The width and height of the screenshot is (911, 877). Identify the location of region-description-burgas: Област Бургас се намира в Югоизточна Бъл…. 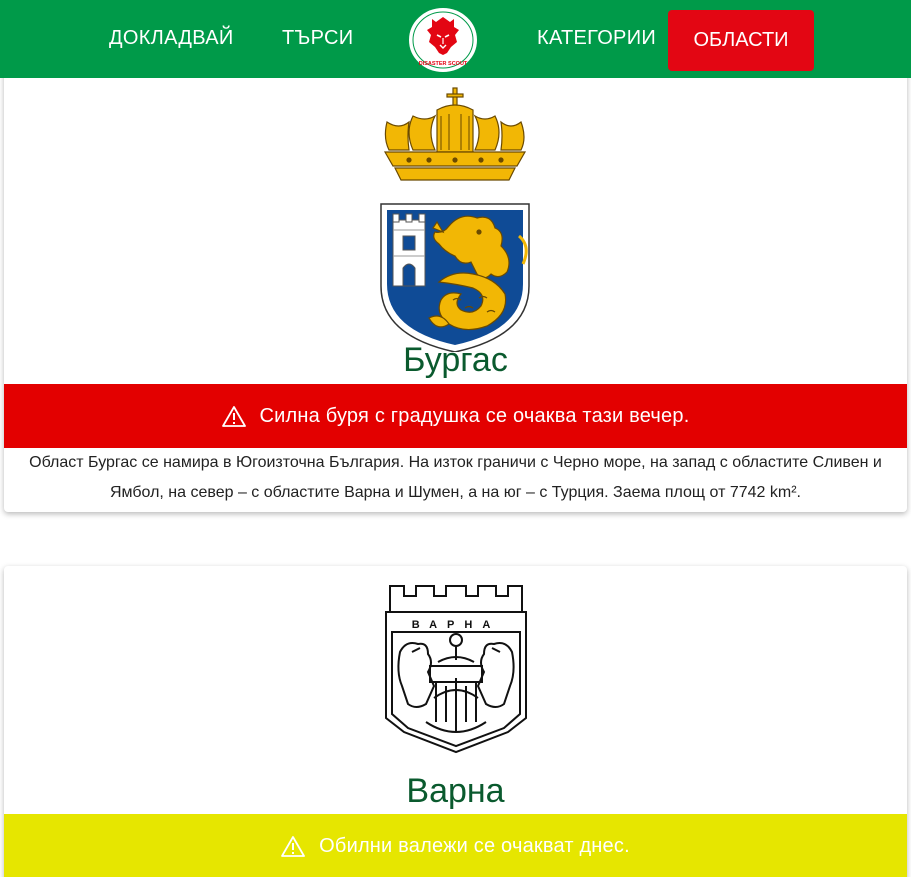
(455, 477).